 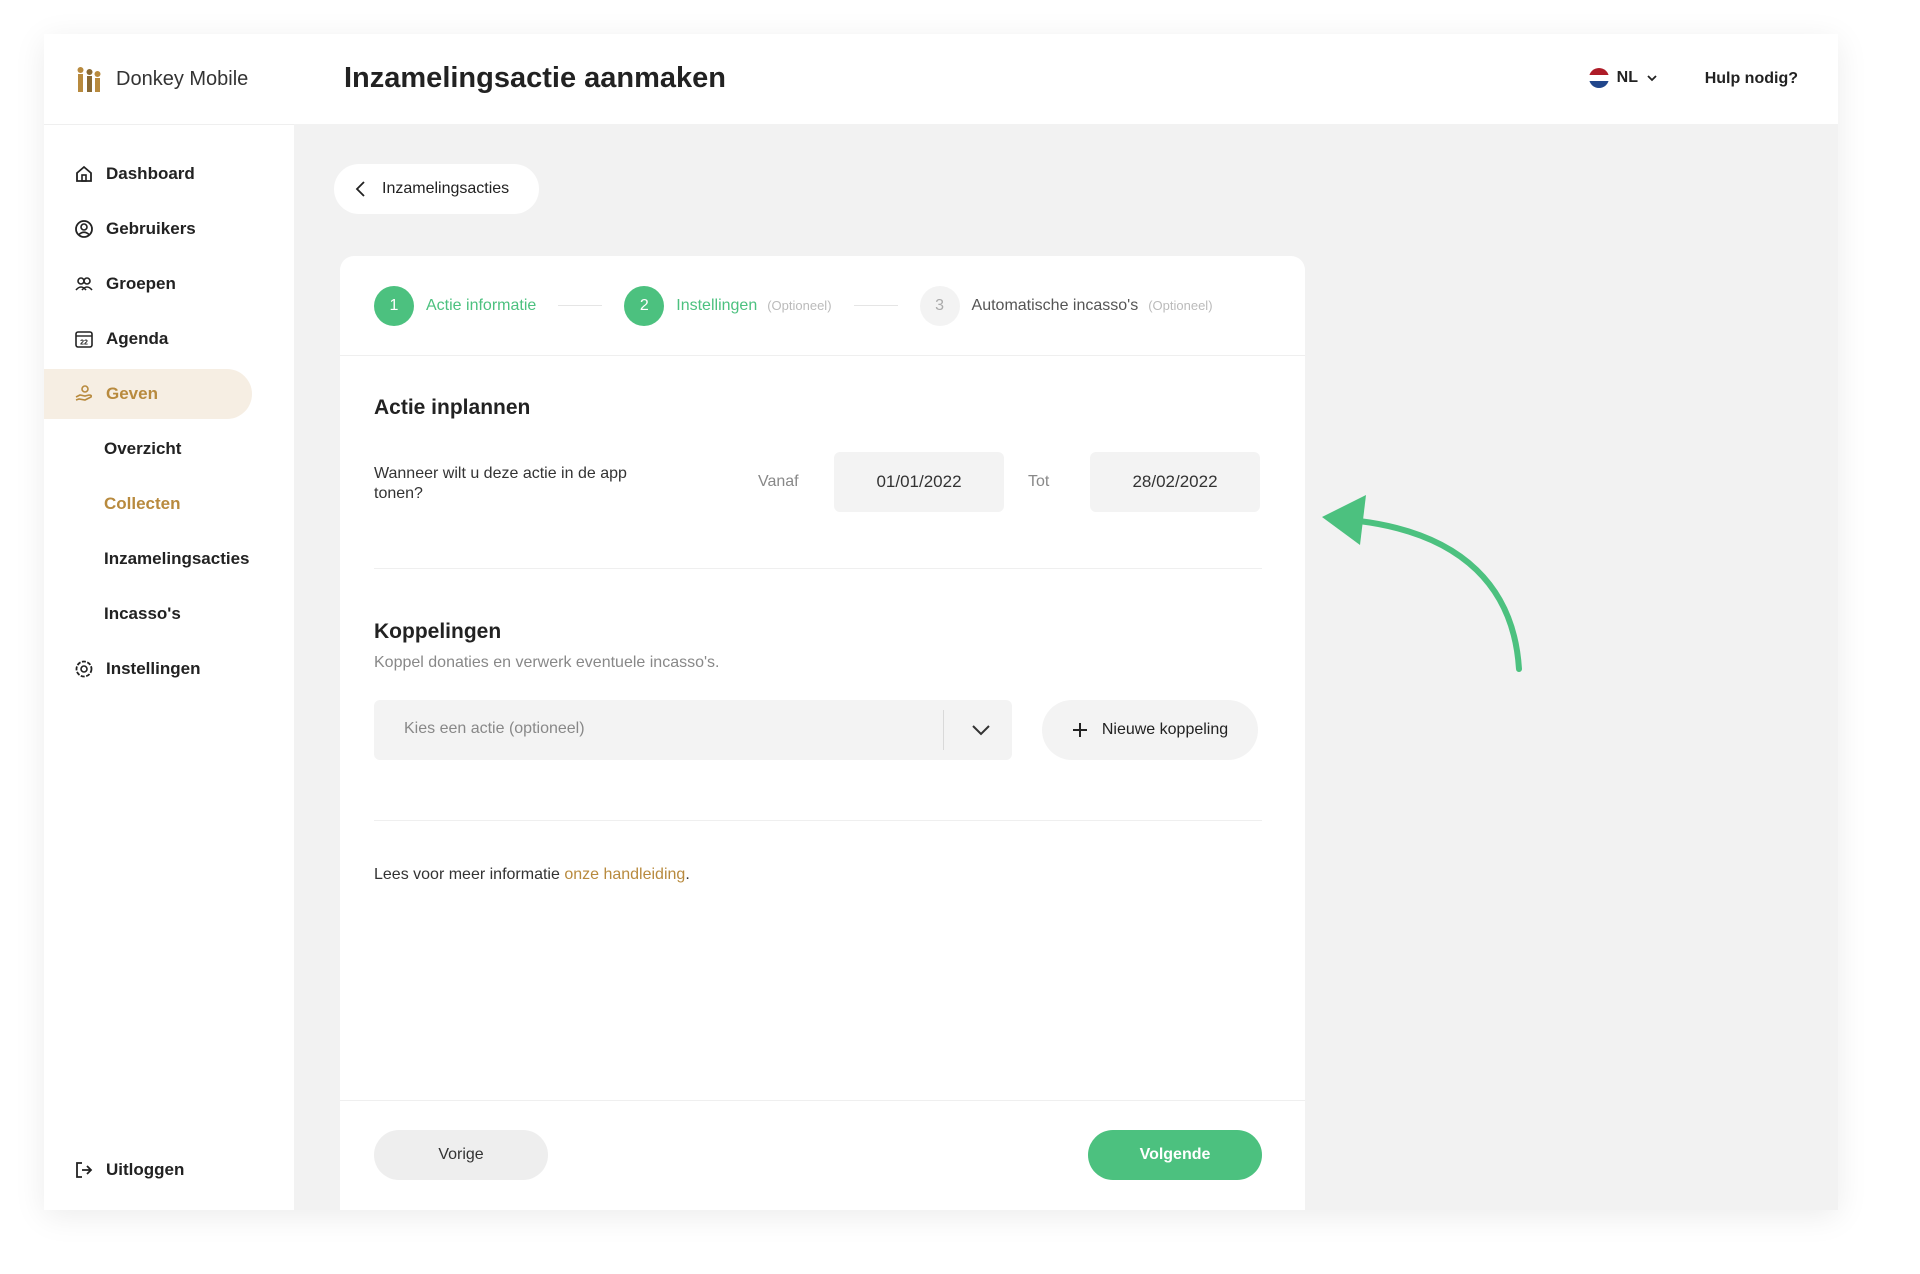 What do you see at coordinates (177, 558) in the screenshot?
I see `sidebar-item-label: Inzamelingsacties` at bounding box center [177, 558].